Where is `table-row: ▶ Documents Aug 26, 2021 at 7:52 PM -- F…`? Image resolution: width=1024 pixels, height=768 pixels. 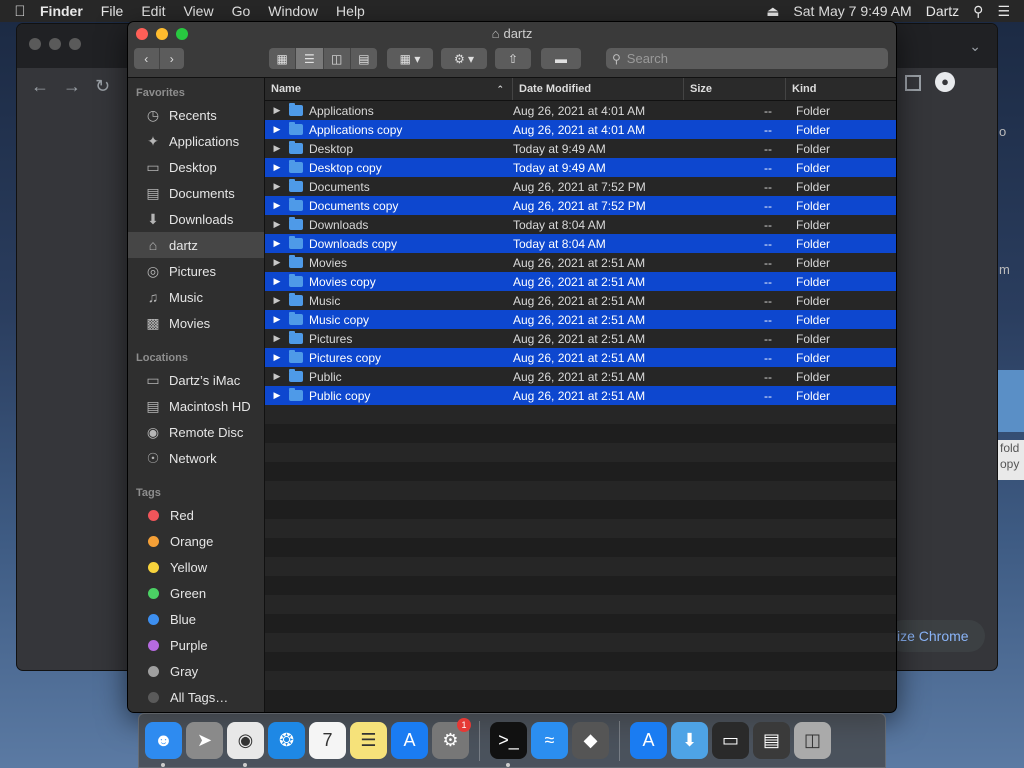
table-row: ▶ Documents Aug 26, 2021 at 7:52 PM -- F… is located at coordinates (580, 186).